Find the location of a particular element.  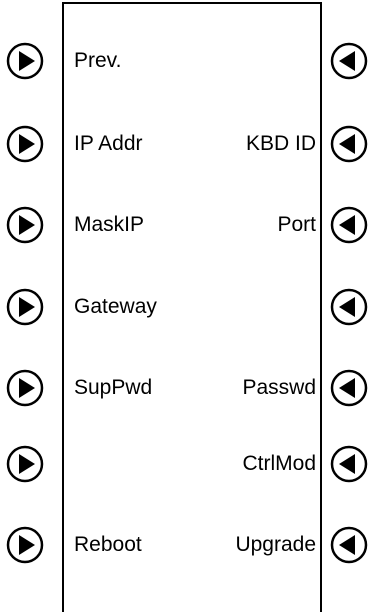

softkey-label-passwd: Passwd is located at coordinates (279, 387).